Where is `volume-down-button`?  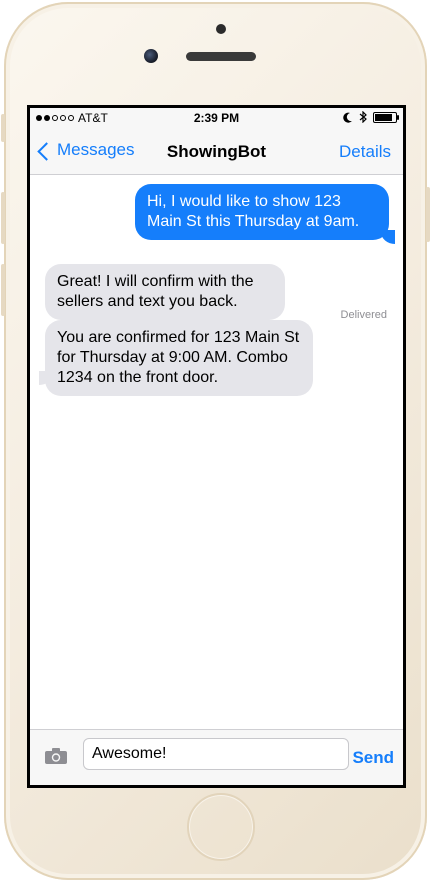
volume-down-button is located at coordinates (3, 290).